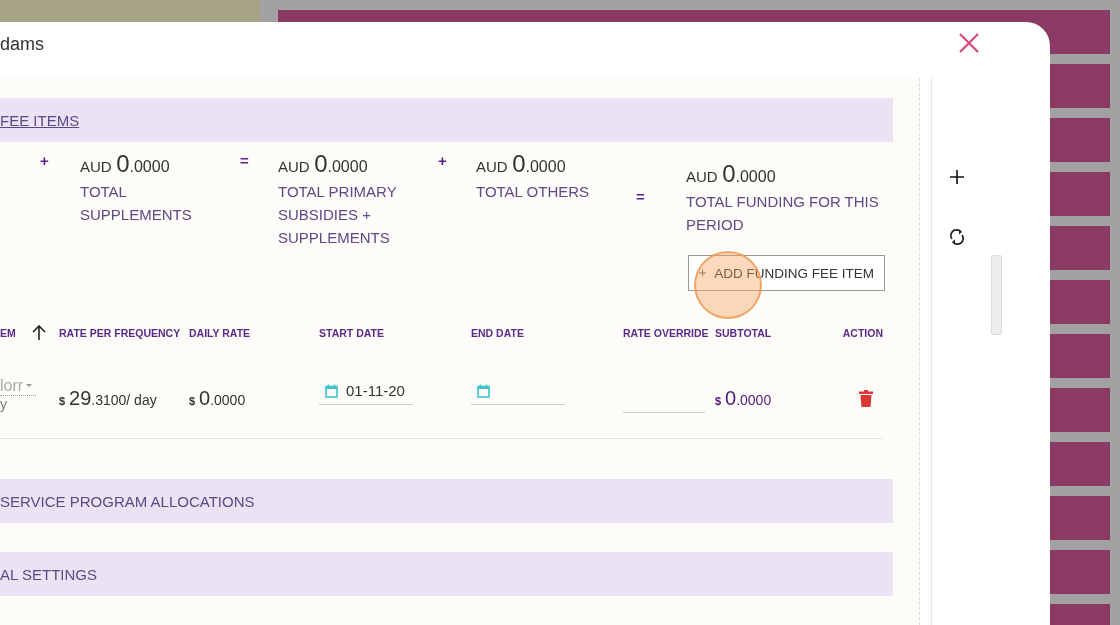 This screenshot has width=1120, height=625. Describe the element at coordinates (666, 333) in the screenshot. I see `column-header: RATE OVERRIDE` at that location.